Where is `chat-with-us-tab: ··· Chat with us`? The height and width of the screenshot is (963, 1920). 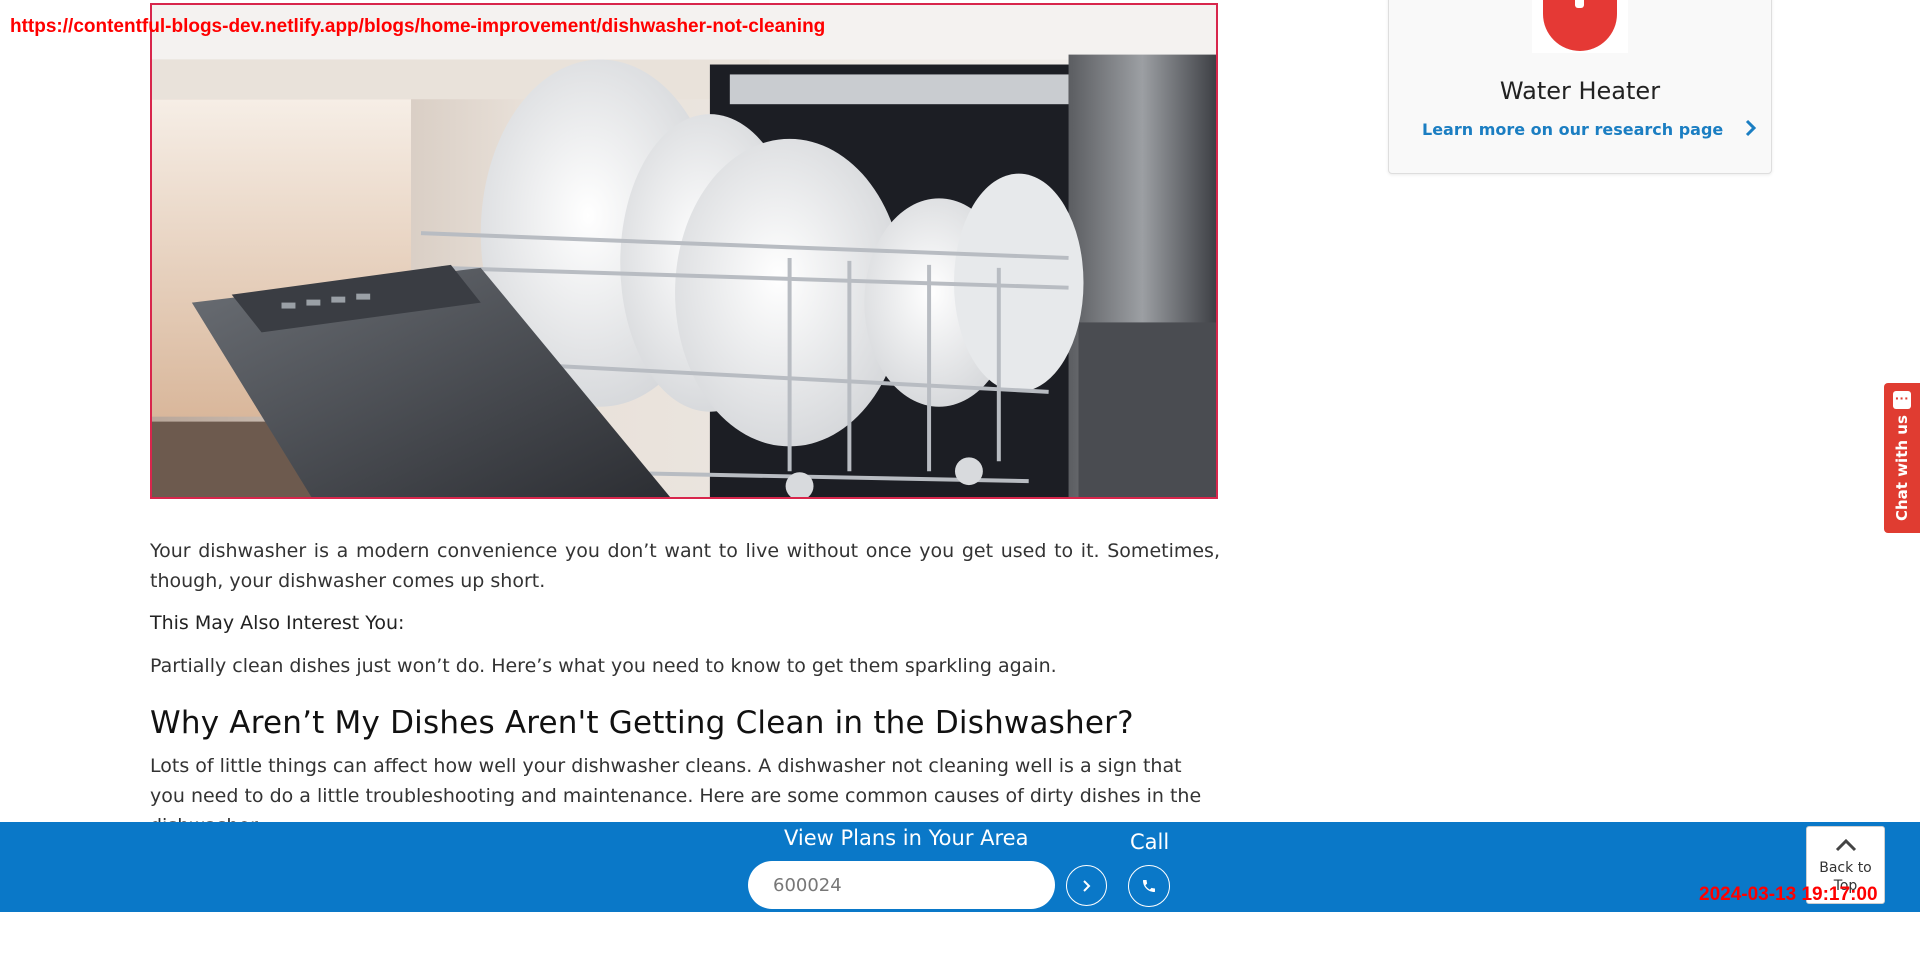
chat-with-us-tab: ··· Chat with us is located at coordinates (1902, 458).